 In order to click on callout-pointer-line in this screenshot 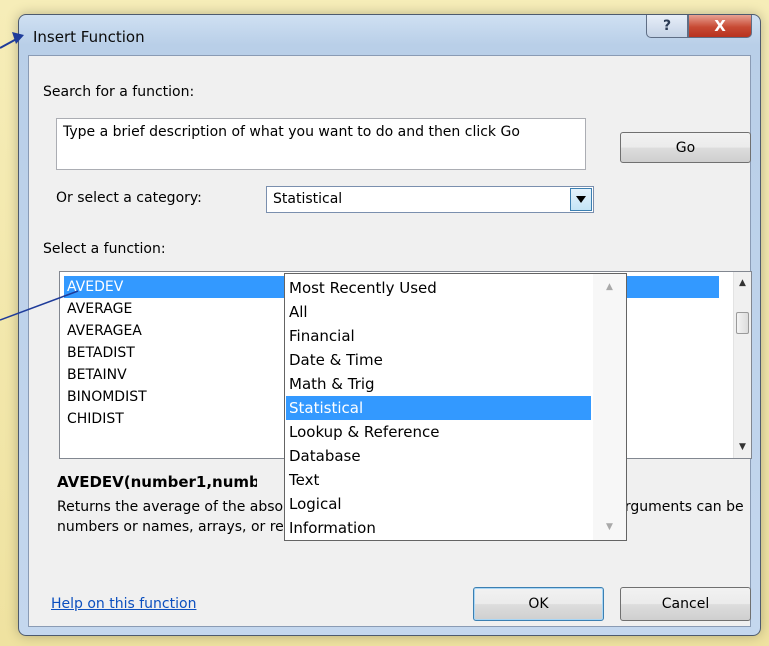, I will do `click(39, 305)`.